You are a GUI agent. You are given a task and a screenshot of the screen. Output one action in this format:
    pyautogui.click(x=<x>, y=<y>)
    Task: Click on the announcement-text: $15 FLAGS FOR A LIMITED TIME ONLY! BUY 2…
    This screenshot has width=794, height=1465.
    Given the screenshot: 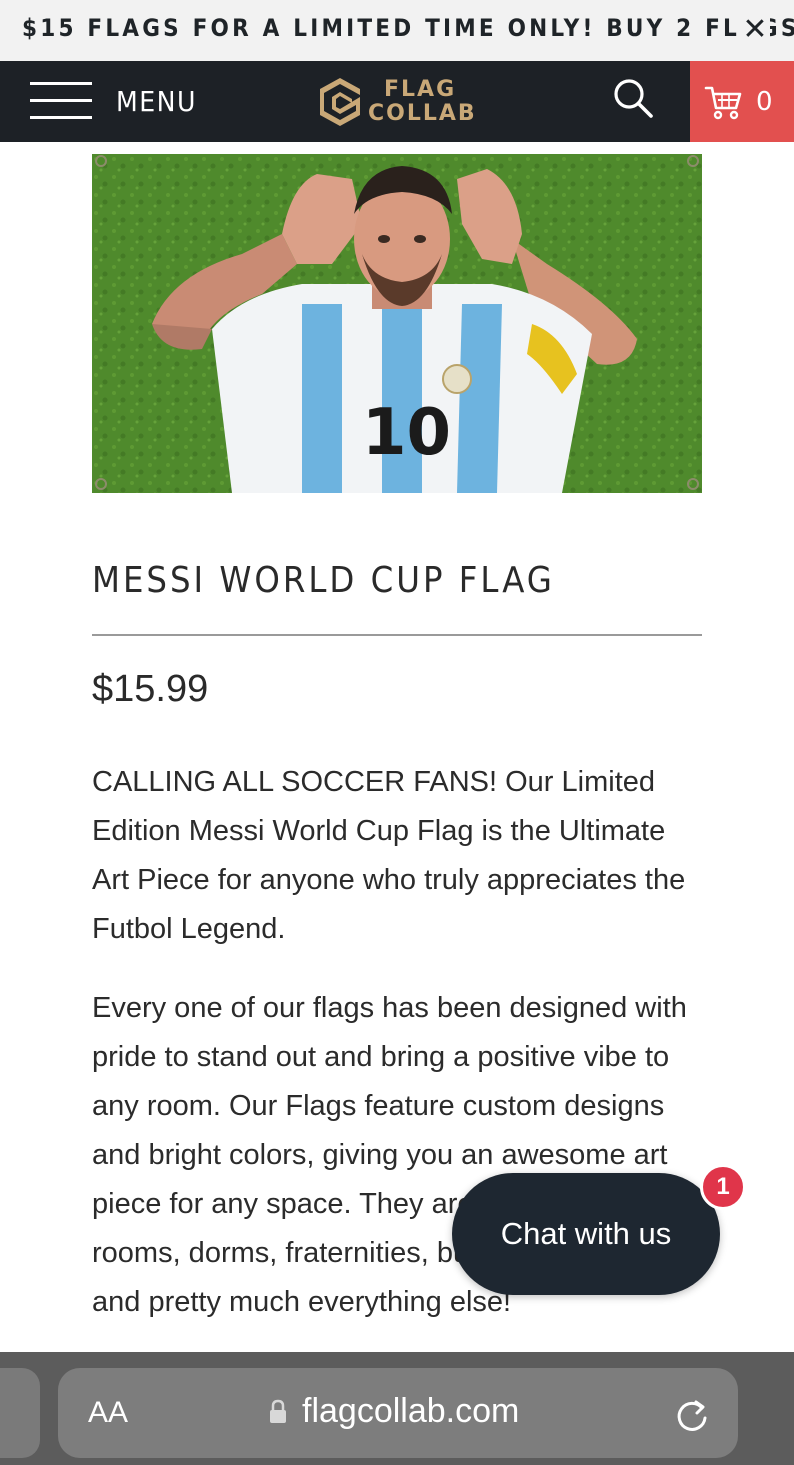 What is the action you would take?
    pyautogui.click(x=408, y=28)
    